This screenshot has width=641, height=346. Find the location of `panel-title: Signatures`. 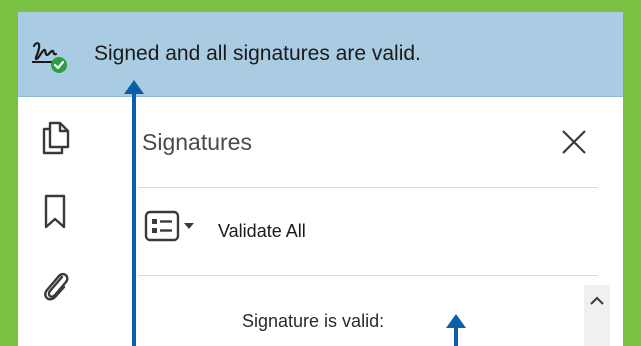

panel-title: Signatures is located at coordinates (197, 142).